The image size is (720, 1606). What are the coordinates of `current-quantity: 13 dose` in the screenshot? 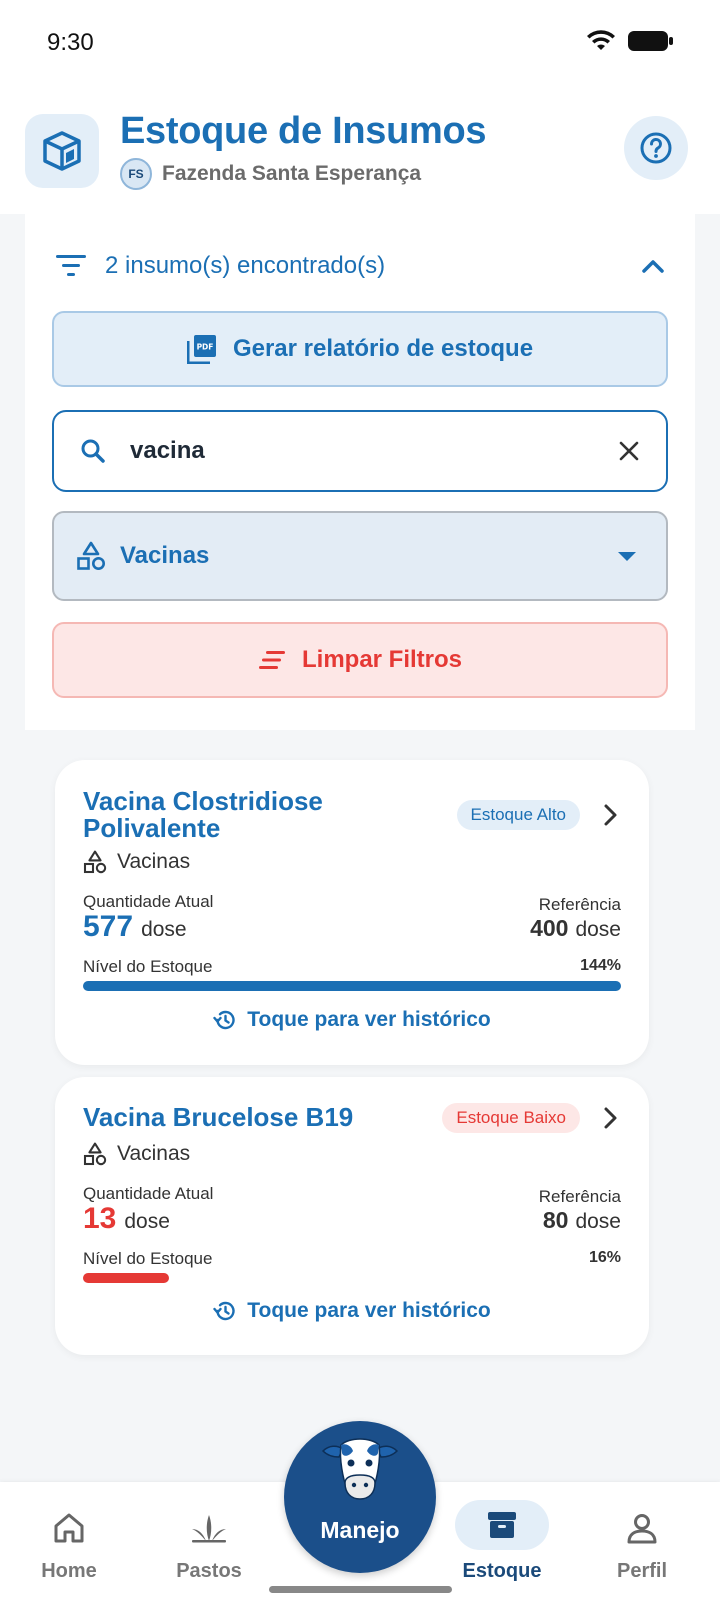 It's located at (126, 1219).